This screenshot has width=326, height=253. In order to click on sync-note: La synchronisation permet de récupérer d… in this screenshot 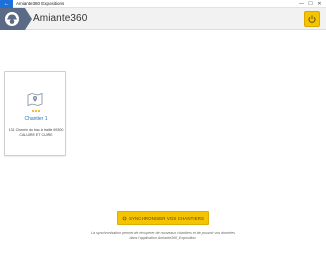, I will do `click(163, 235)`.